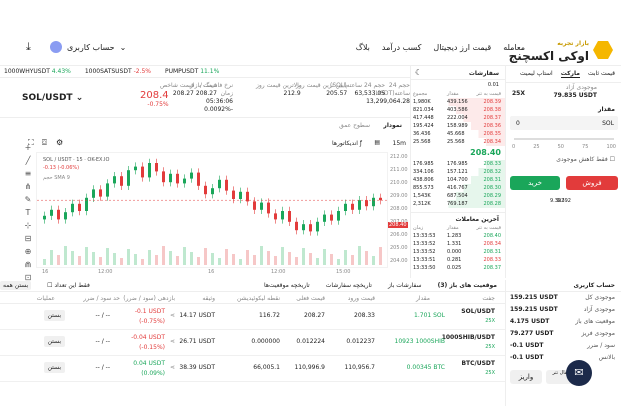  What do you see at coordinates (514, 47) in the screenshot?
I see `nav-trade: معامله` at bounding box center [514, 47].